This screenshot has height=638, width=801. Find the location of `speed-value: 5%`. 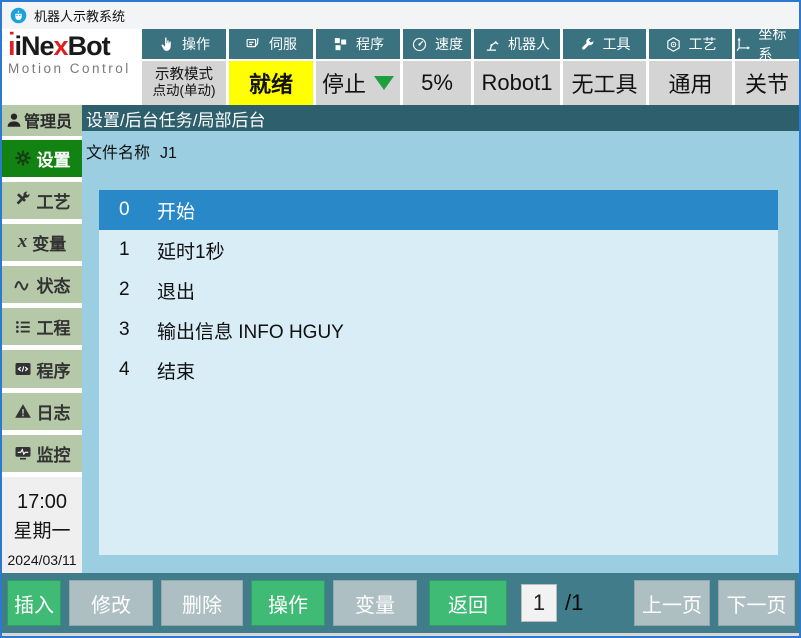

speed-value: 5% is located at coordinates (437, 83).